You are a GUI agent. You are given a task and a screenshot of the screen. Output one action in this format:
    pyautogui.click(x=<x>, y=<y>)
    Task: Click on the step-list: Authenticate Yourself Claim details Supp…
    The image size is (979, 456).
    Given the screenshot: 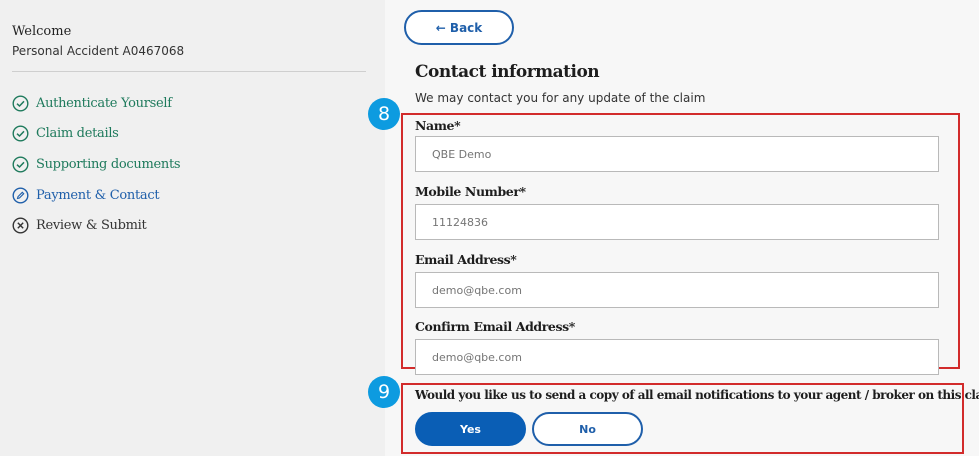 What is the action you would take?
    pyautogui.click(x=96, y=164)
    